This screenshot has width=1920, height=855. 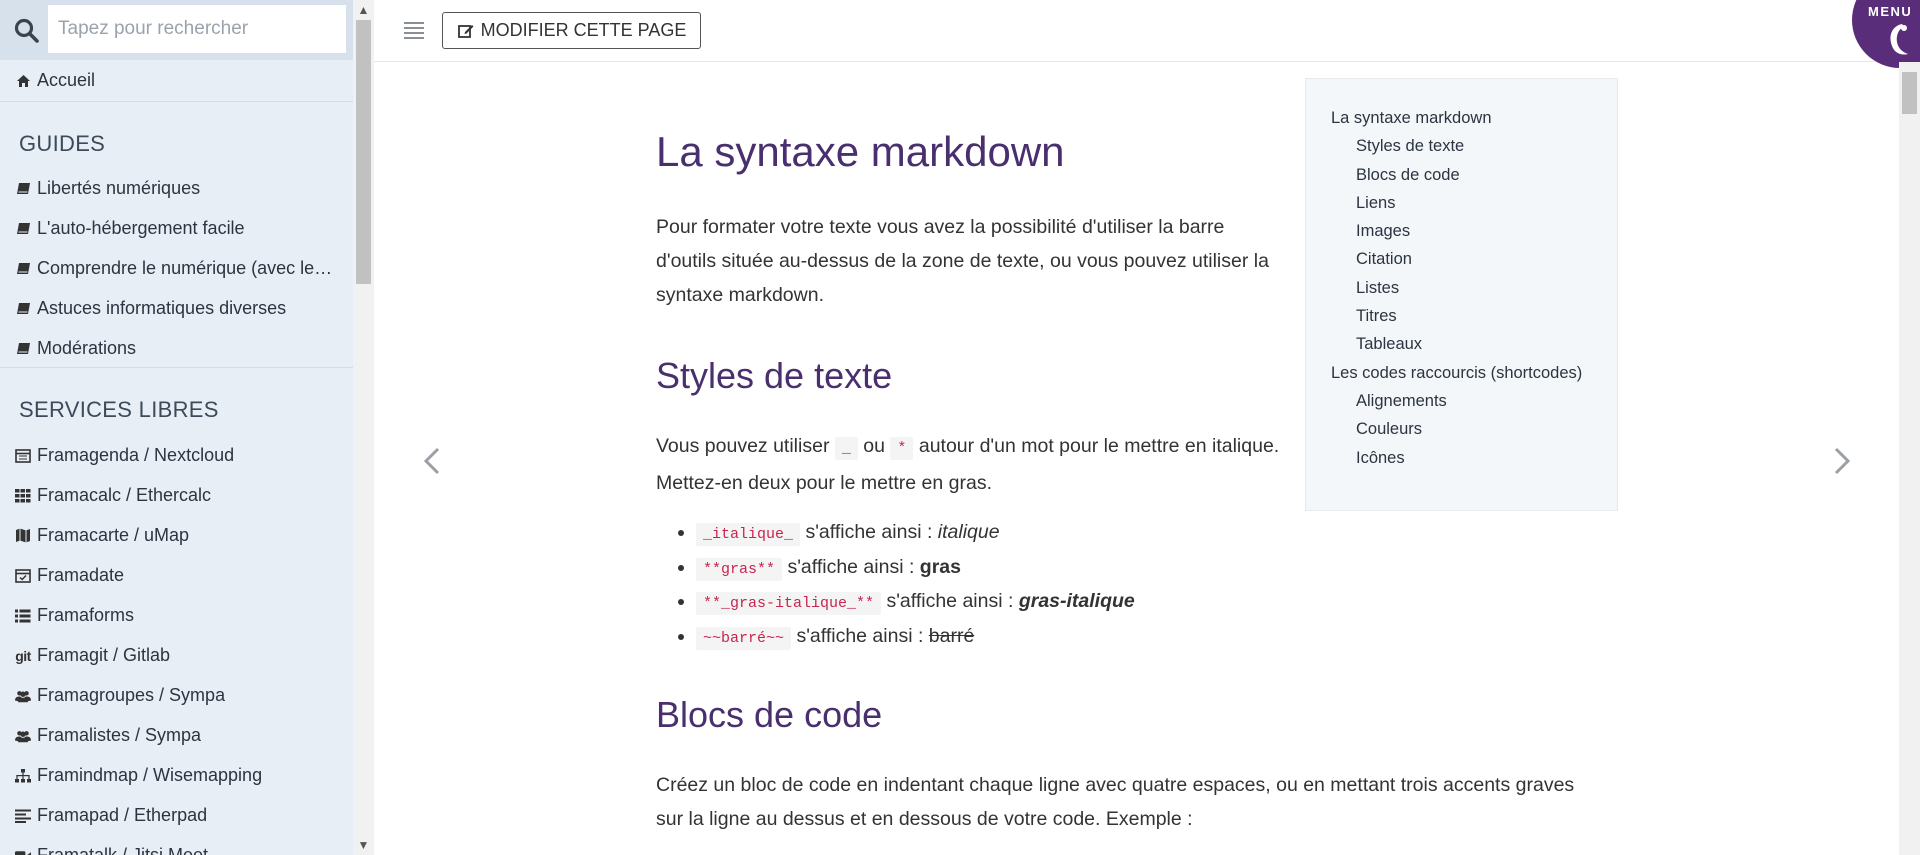 I want to click on sidebar-item-service: Framindmap / Wisemapping, so click(x=176, y=775).